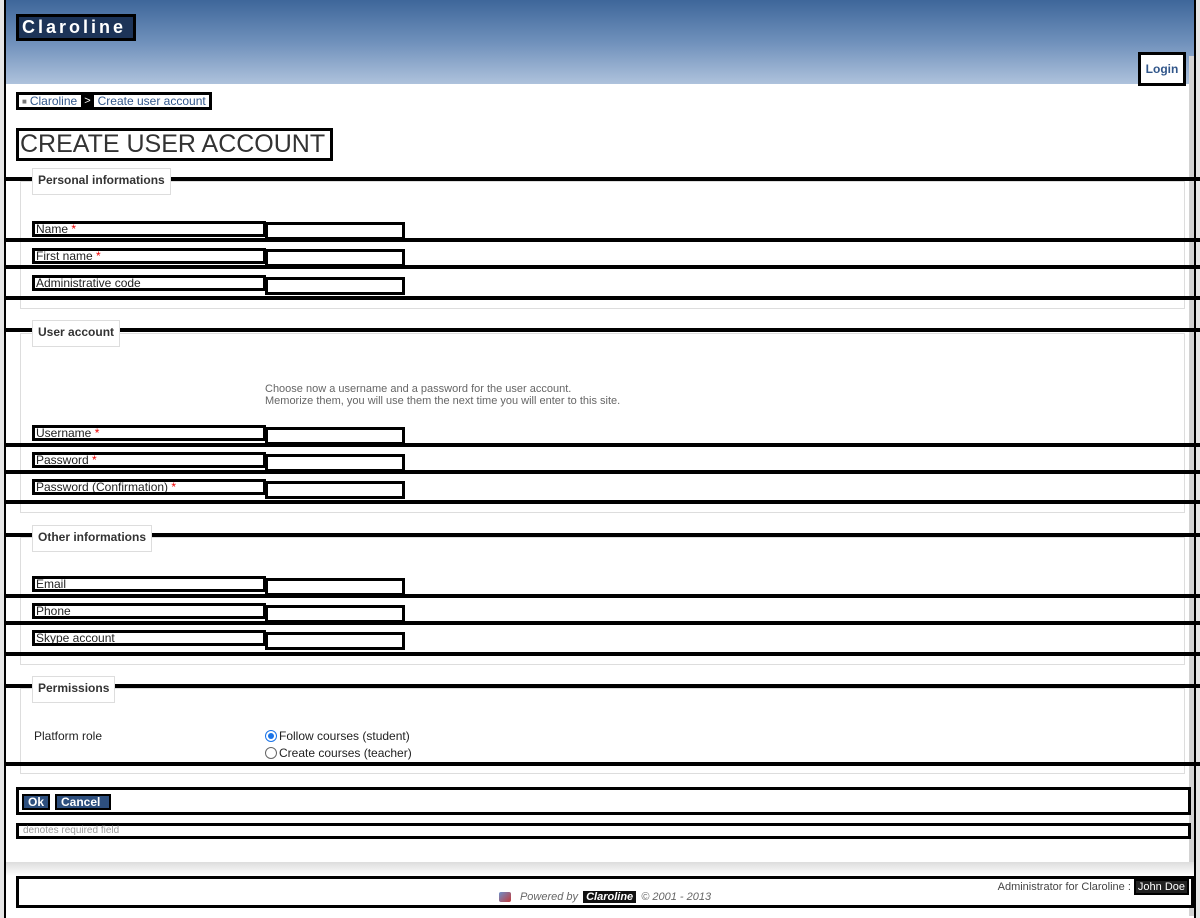 Image resolution: width=1200 pixels, height=918 pixels. What do you see at coordinates (36, 802) in the screenshot?
I see `ok-button: Ok` at bounding box center [36, 802].